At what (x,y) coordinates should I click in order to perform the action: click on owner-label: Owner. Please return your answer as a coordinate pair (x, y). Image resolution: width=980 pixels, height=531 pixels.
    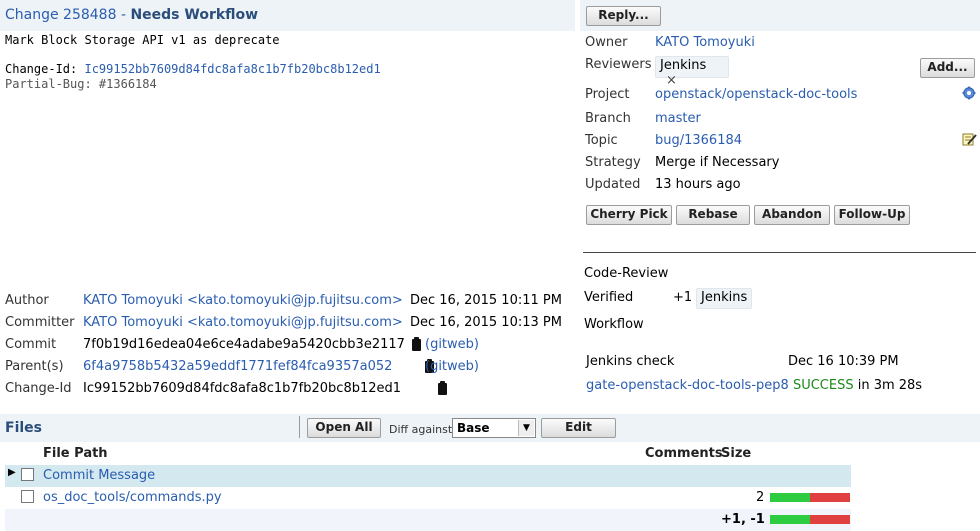
    Looking at the image, I should click on (606, 42).